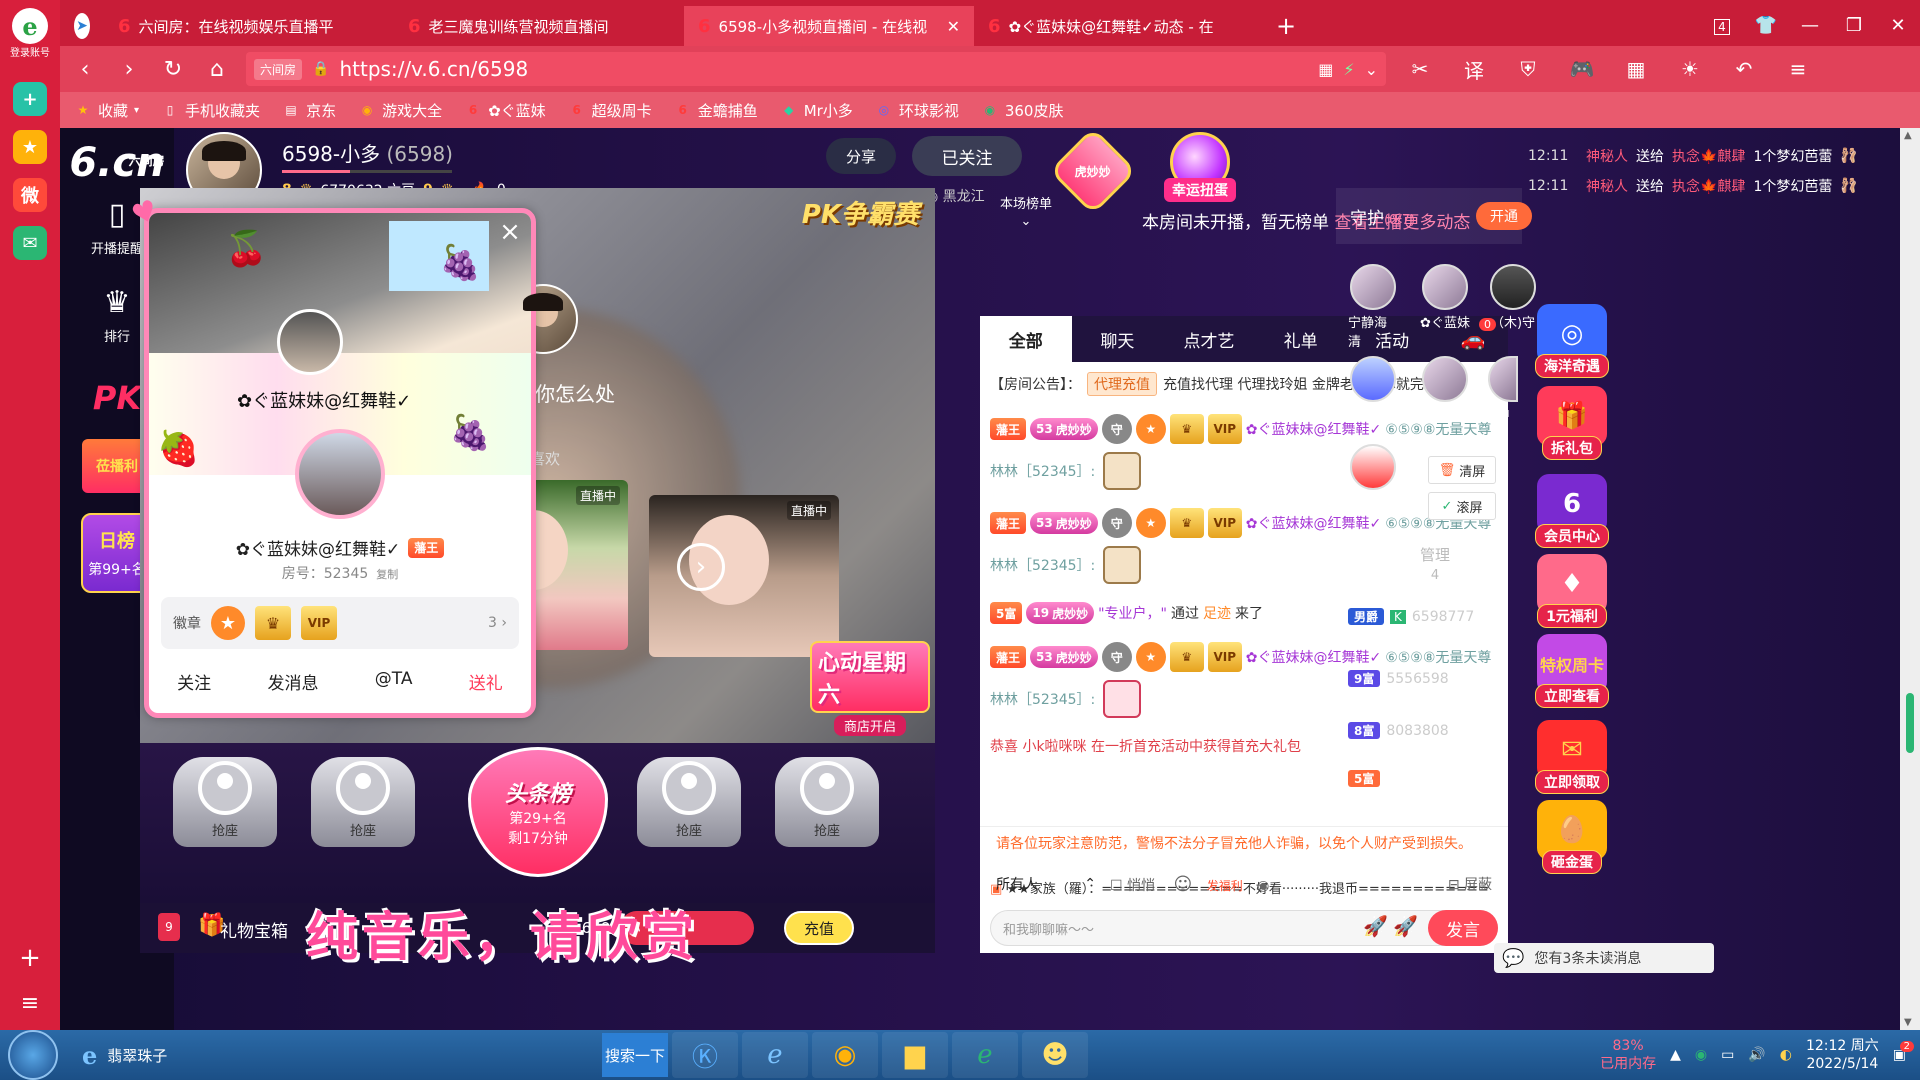  I want to click on heart-saturday-promo: 心动星期六 商店开启, so click(870, 688).